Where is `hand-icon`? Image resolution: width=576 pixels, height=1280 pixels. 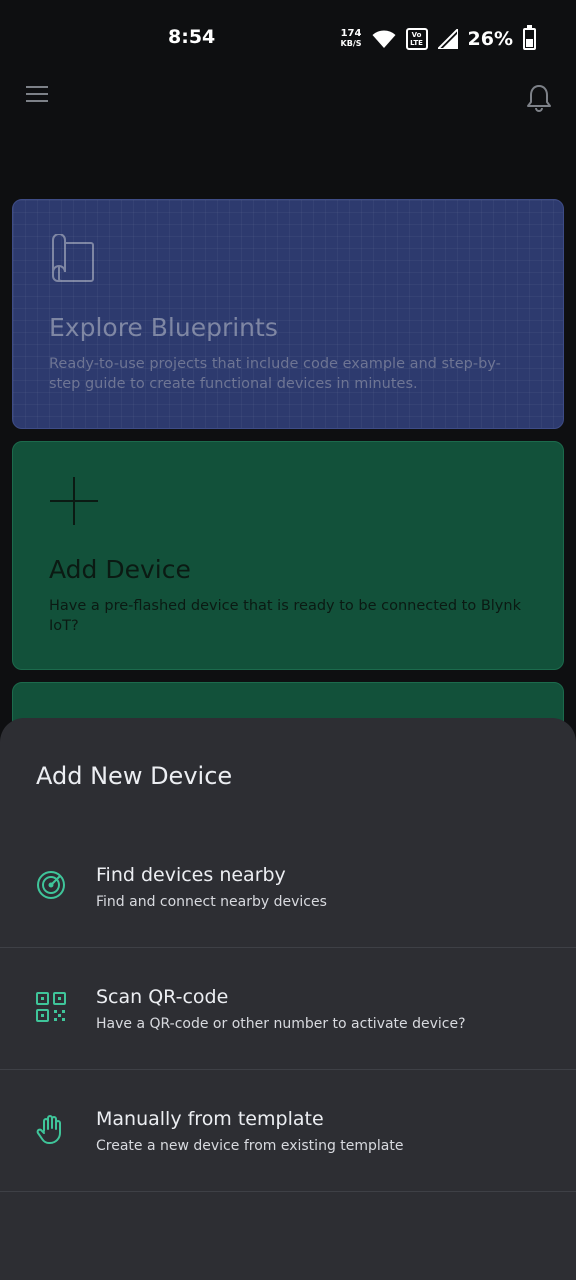
hand-icon is located at coordinates (48, 1129).